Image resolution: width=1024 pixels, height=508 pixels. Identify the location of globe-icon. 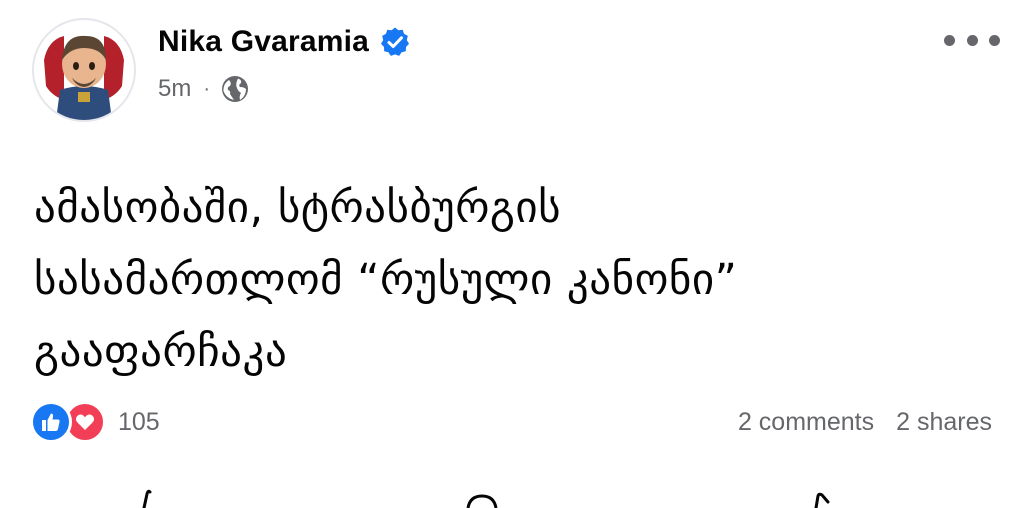
(235, 89).